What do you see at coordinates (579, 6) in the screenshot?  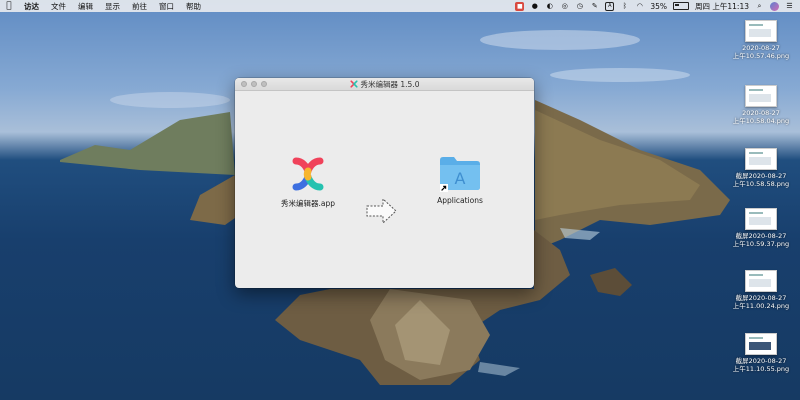 I see `clock-status-icon: ◷` at bounding box center [579, 6].